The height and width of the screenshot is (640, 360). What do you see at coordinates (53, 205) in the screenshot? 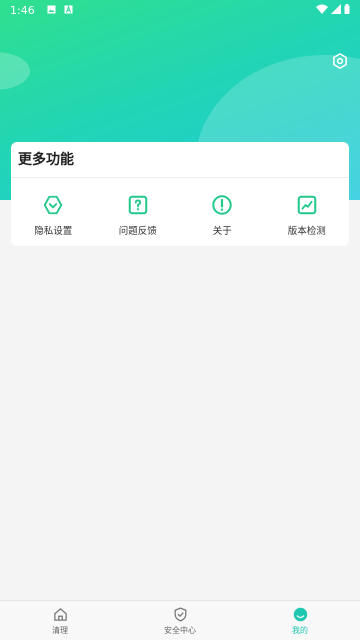
I see `privacy-hex-icon` at bounding box center [53, 205].